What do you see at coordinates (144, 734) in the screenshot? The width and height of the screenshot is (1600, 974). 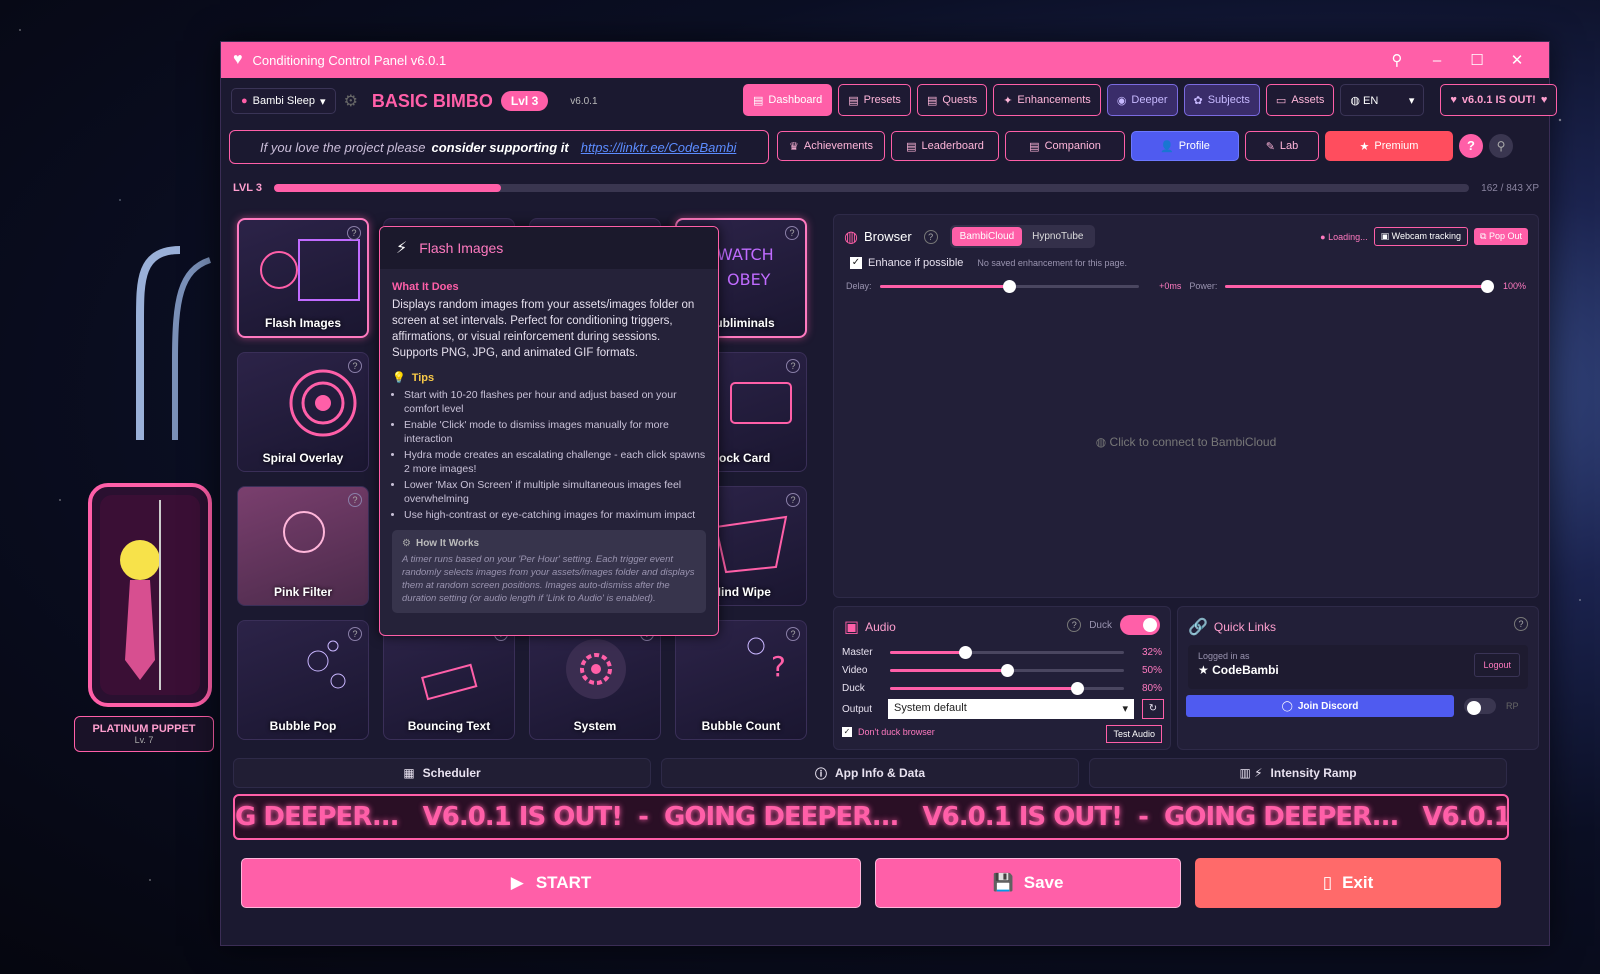 I see `rank-badge: PLATINUM PUPPET Lv. 7` at bounding box center [144, 734].